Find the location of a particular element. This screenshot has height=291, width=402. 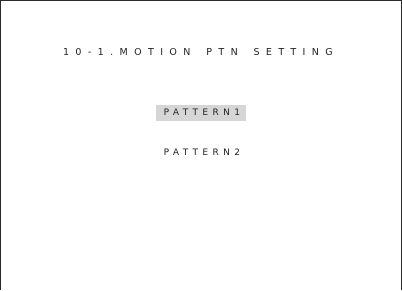

screen-title: 10-1.MOTION PTN SETTING is located at coordinates (201, 52).